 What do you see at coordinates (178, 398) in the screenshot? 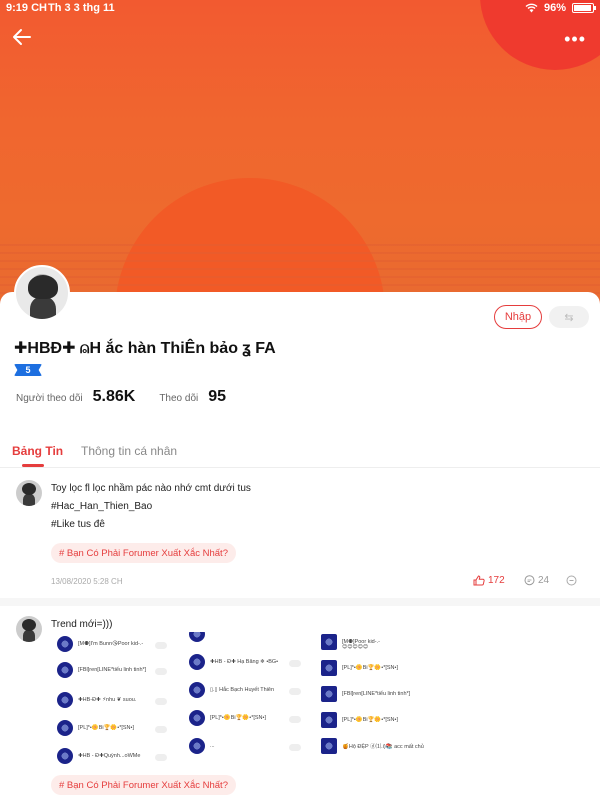
I see `following-label: Theo dõi` at bounding box center [178, 398].